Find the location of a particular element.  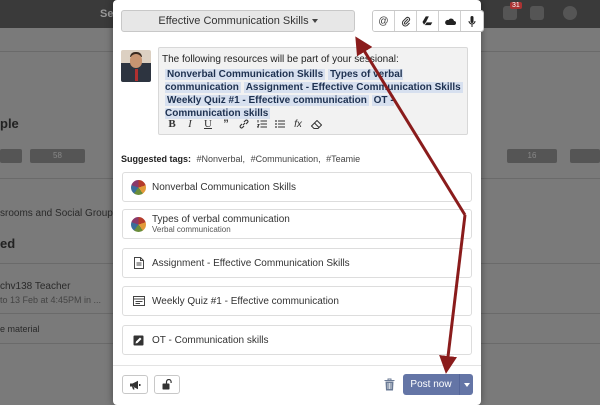

post-button-group: Post now is located at coordinates (438, 384).